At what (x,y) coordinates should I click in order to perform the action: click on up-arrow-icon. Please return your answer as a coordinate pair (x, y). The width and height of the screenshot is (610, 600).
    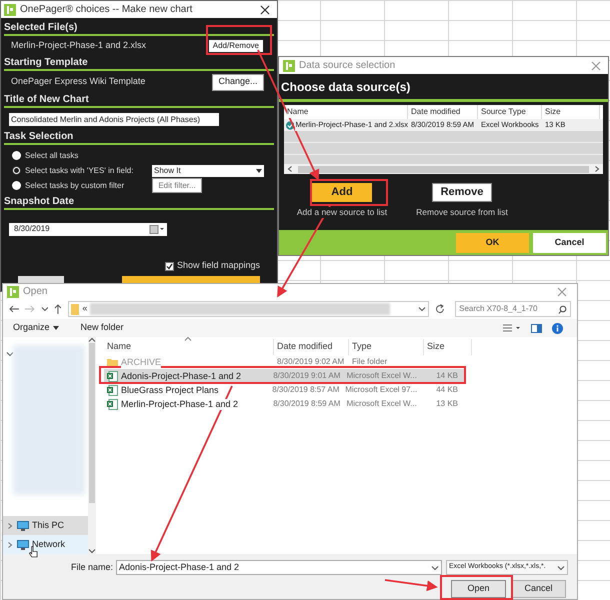
    Looking at the image, I should click on (58, 309).